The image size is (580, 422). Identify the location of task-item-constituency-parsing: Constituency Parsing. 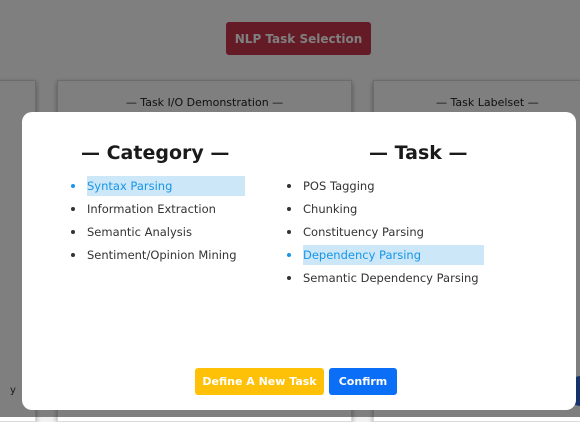
(383, 232).